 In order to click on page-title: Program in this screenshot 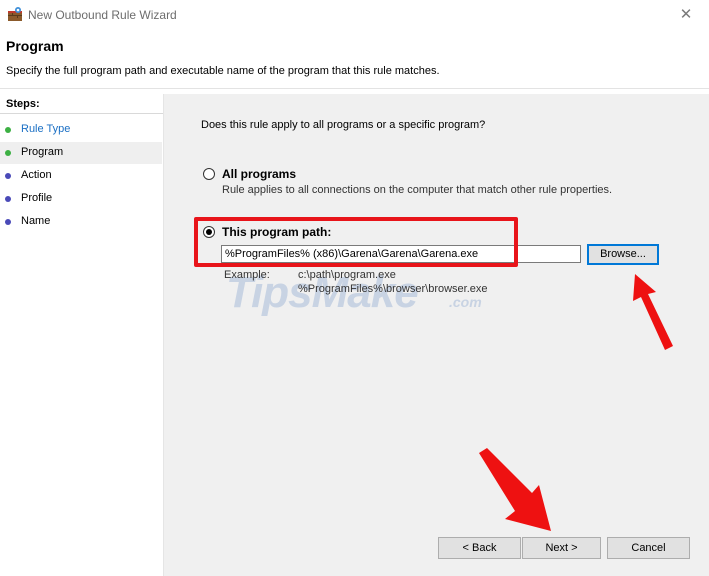, I will do `click(35, 46)`.